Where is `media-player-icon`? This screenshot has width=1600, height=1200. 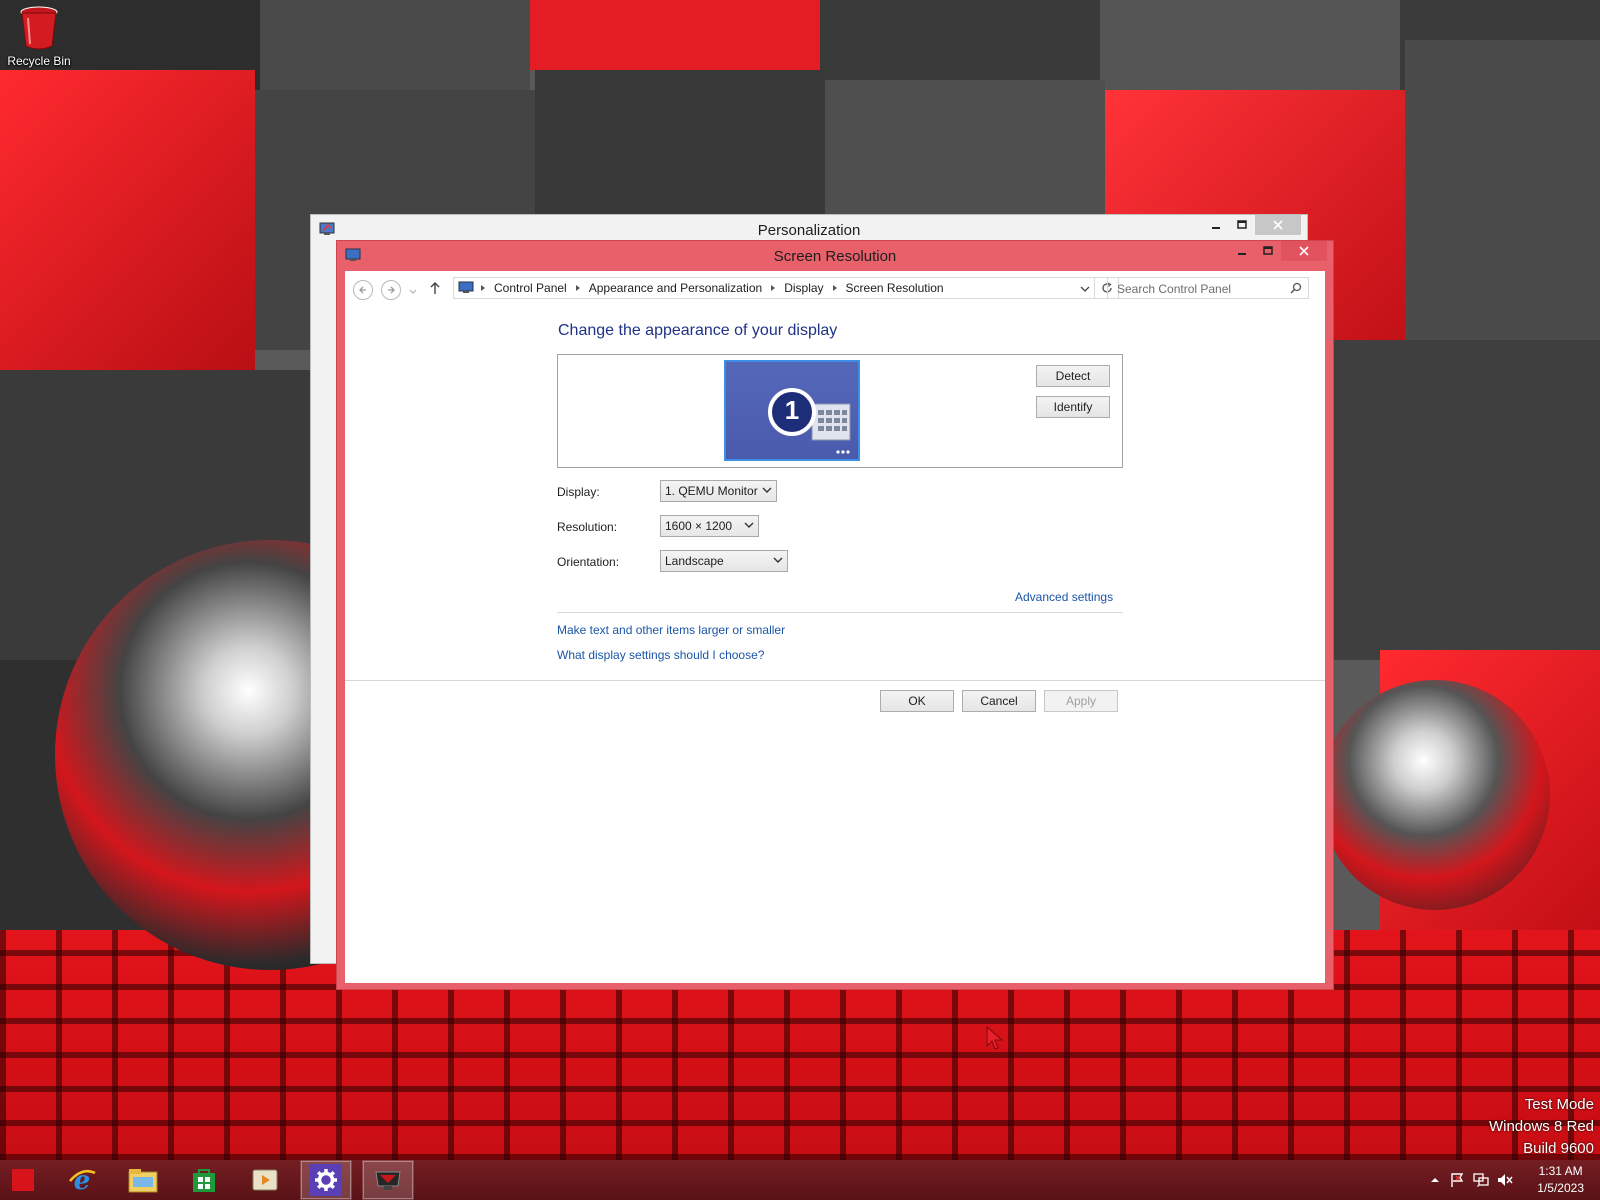
media-player-icon is located at coordinates (265, 1180).